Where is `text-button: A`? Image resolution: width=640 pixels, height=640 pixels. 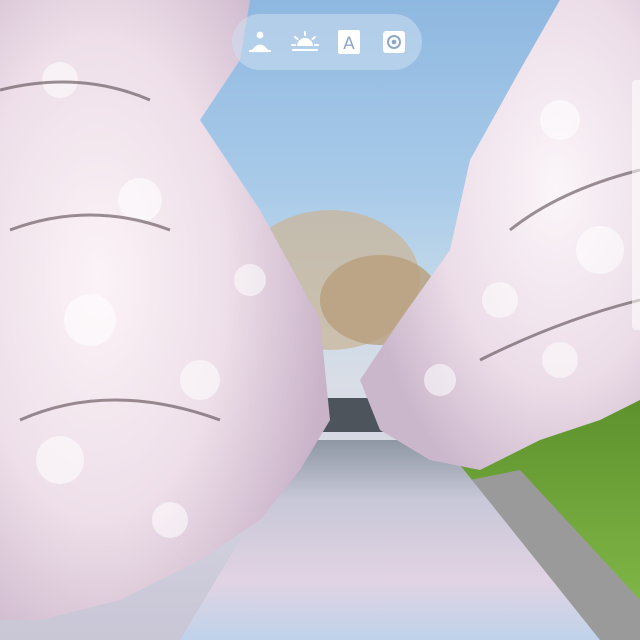 text-button: A is located at coordinates (349, 42).